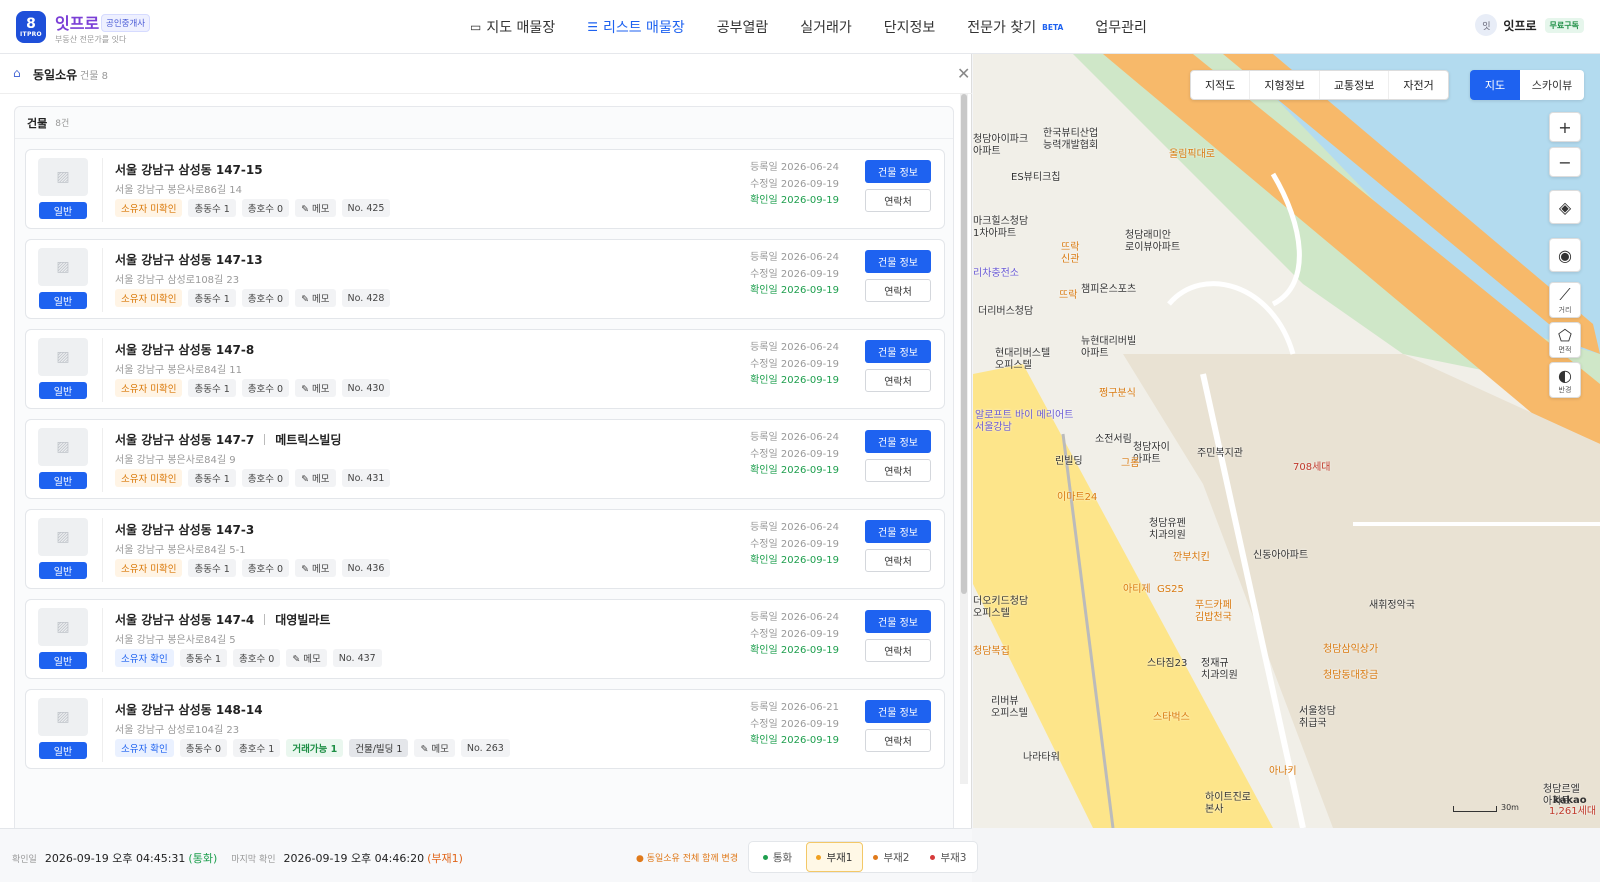 The height and width of the screenshot is (882, 1600). I want to click on status-option: 통화, so click(777, 857).